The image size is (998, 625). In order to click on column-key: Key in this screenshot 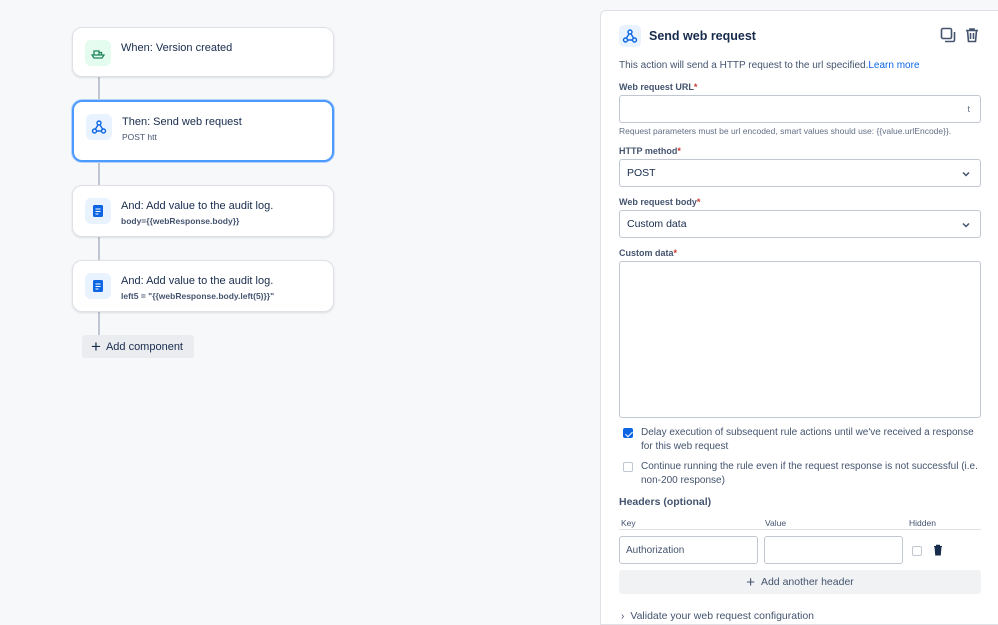, I will do `click(628, 523)`.